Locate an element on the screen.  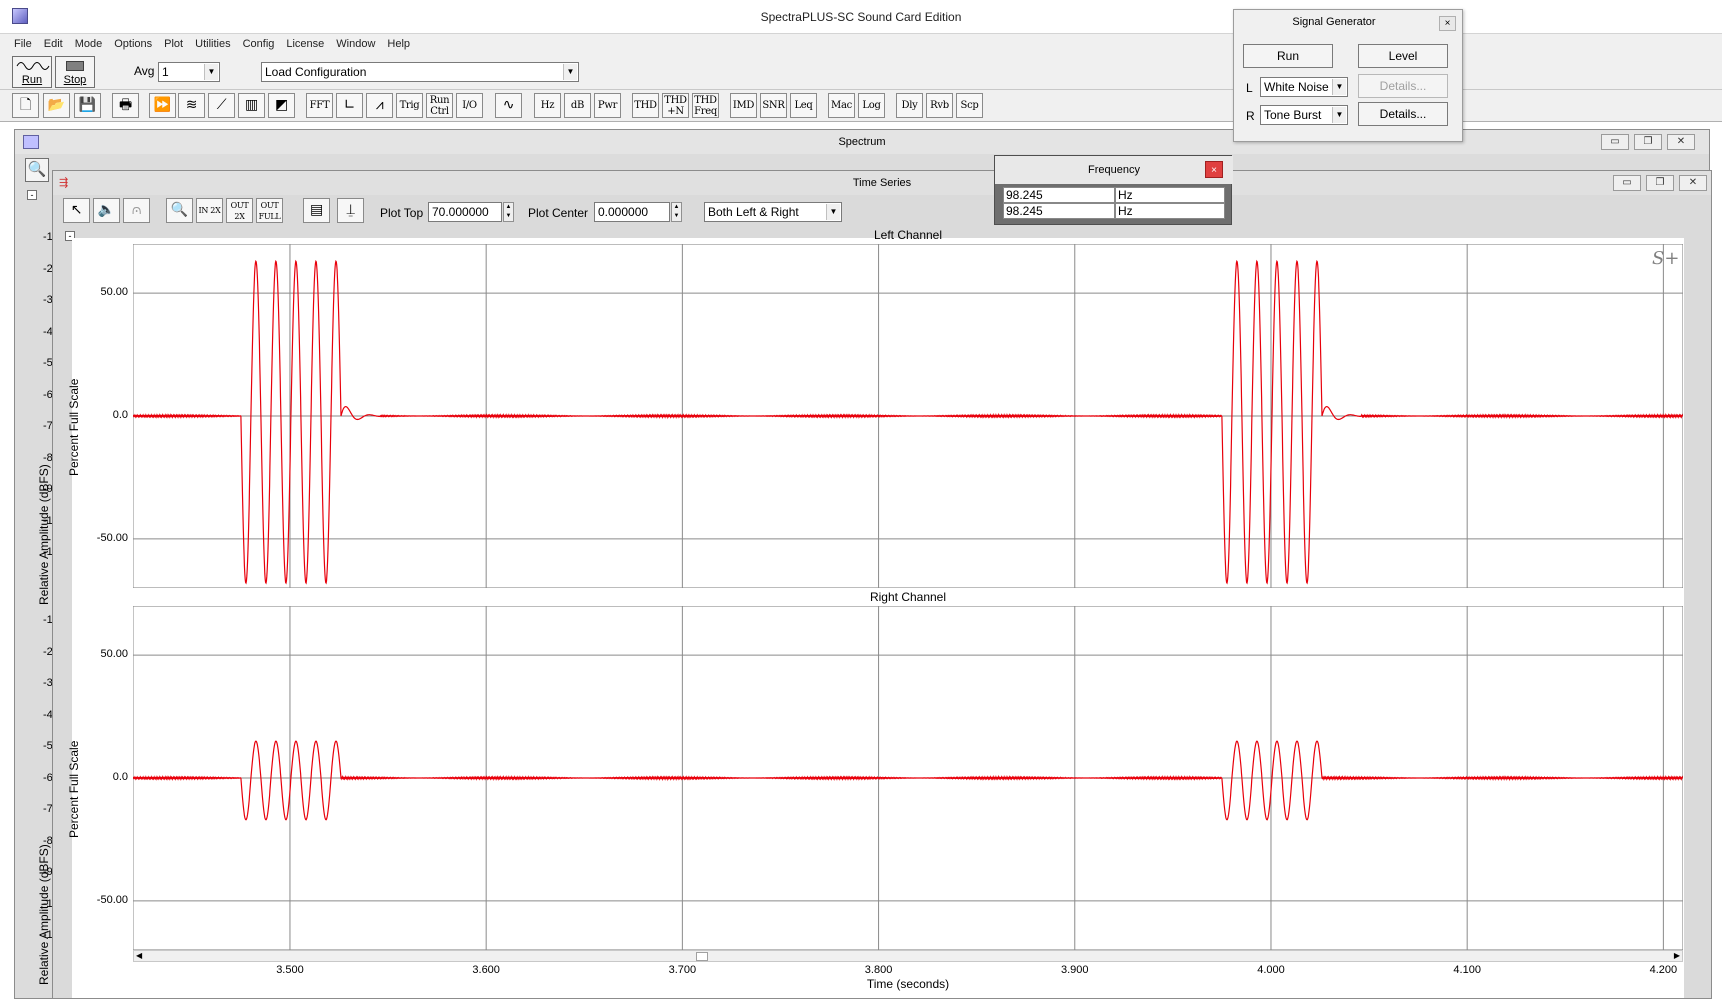
open-folder-icon: 📂 is located at coordinates (56, 105).